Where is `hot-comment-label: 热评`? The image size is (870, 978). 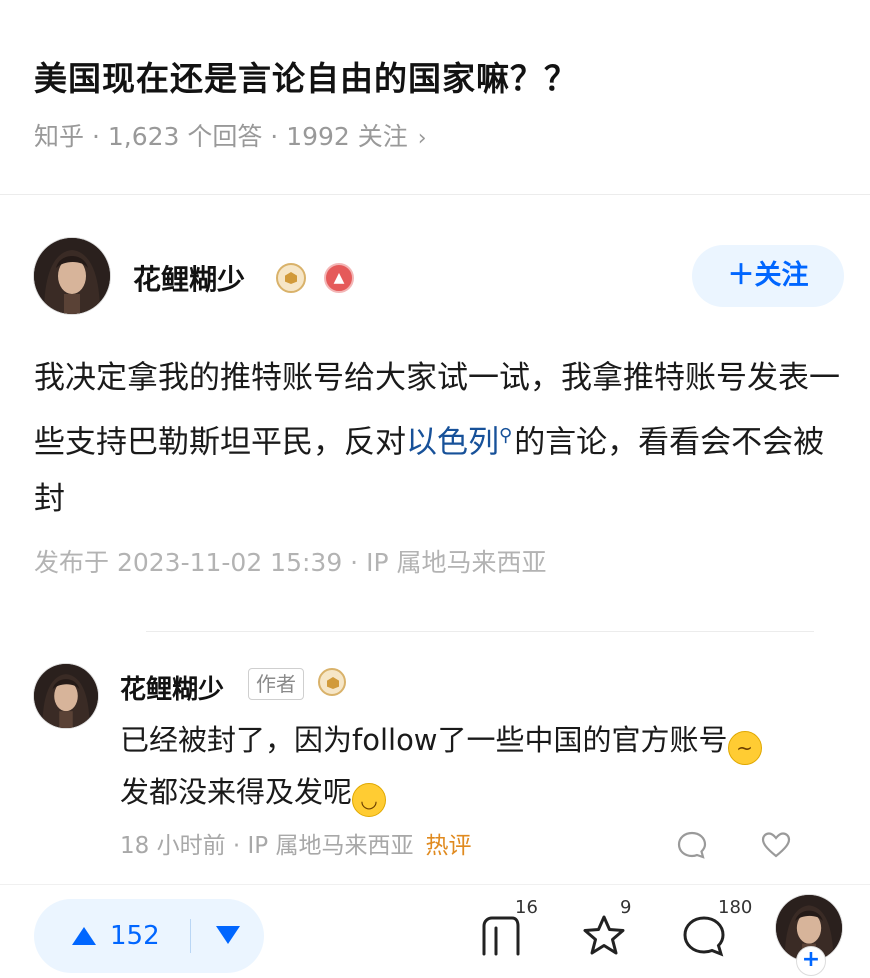
hot-comment-label: 热评 is located at coordinates (448, 846).